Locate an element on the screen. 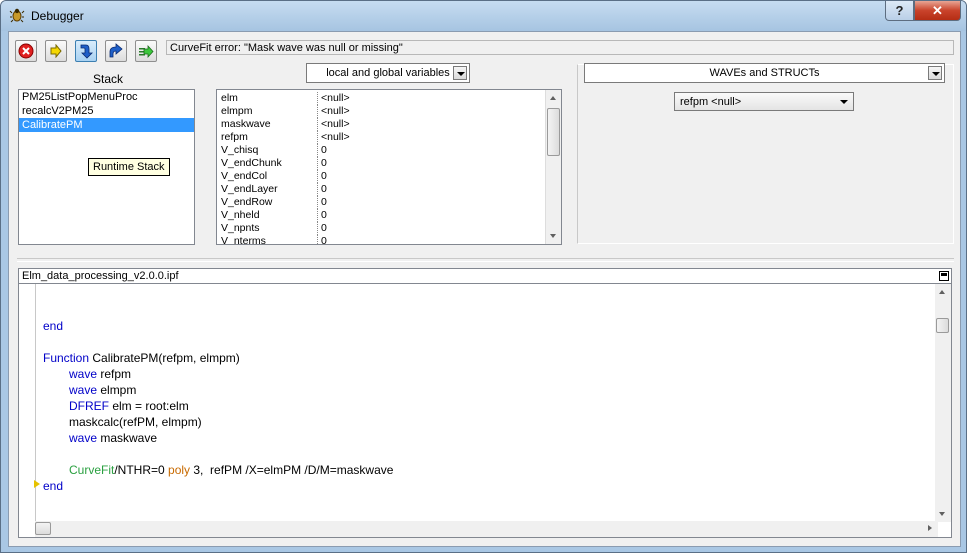 The image size is (967, 553). code-keyword: Function is located at coordinates (66, 358).